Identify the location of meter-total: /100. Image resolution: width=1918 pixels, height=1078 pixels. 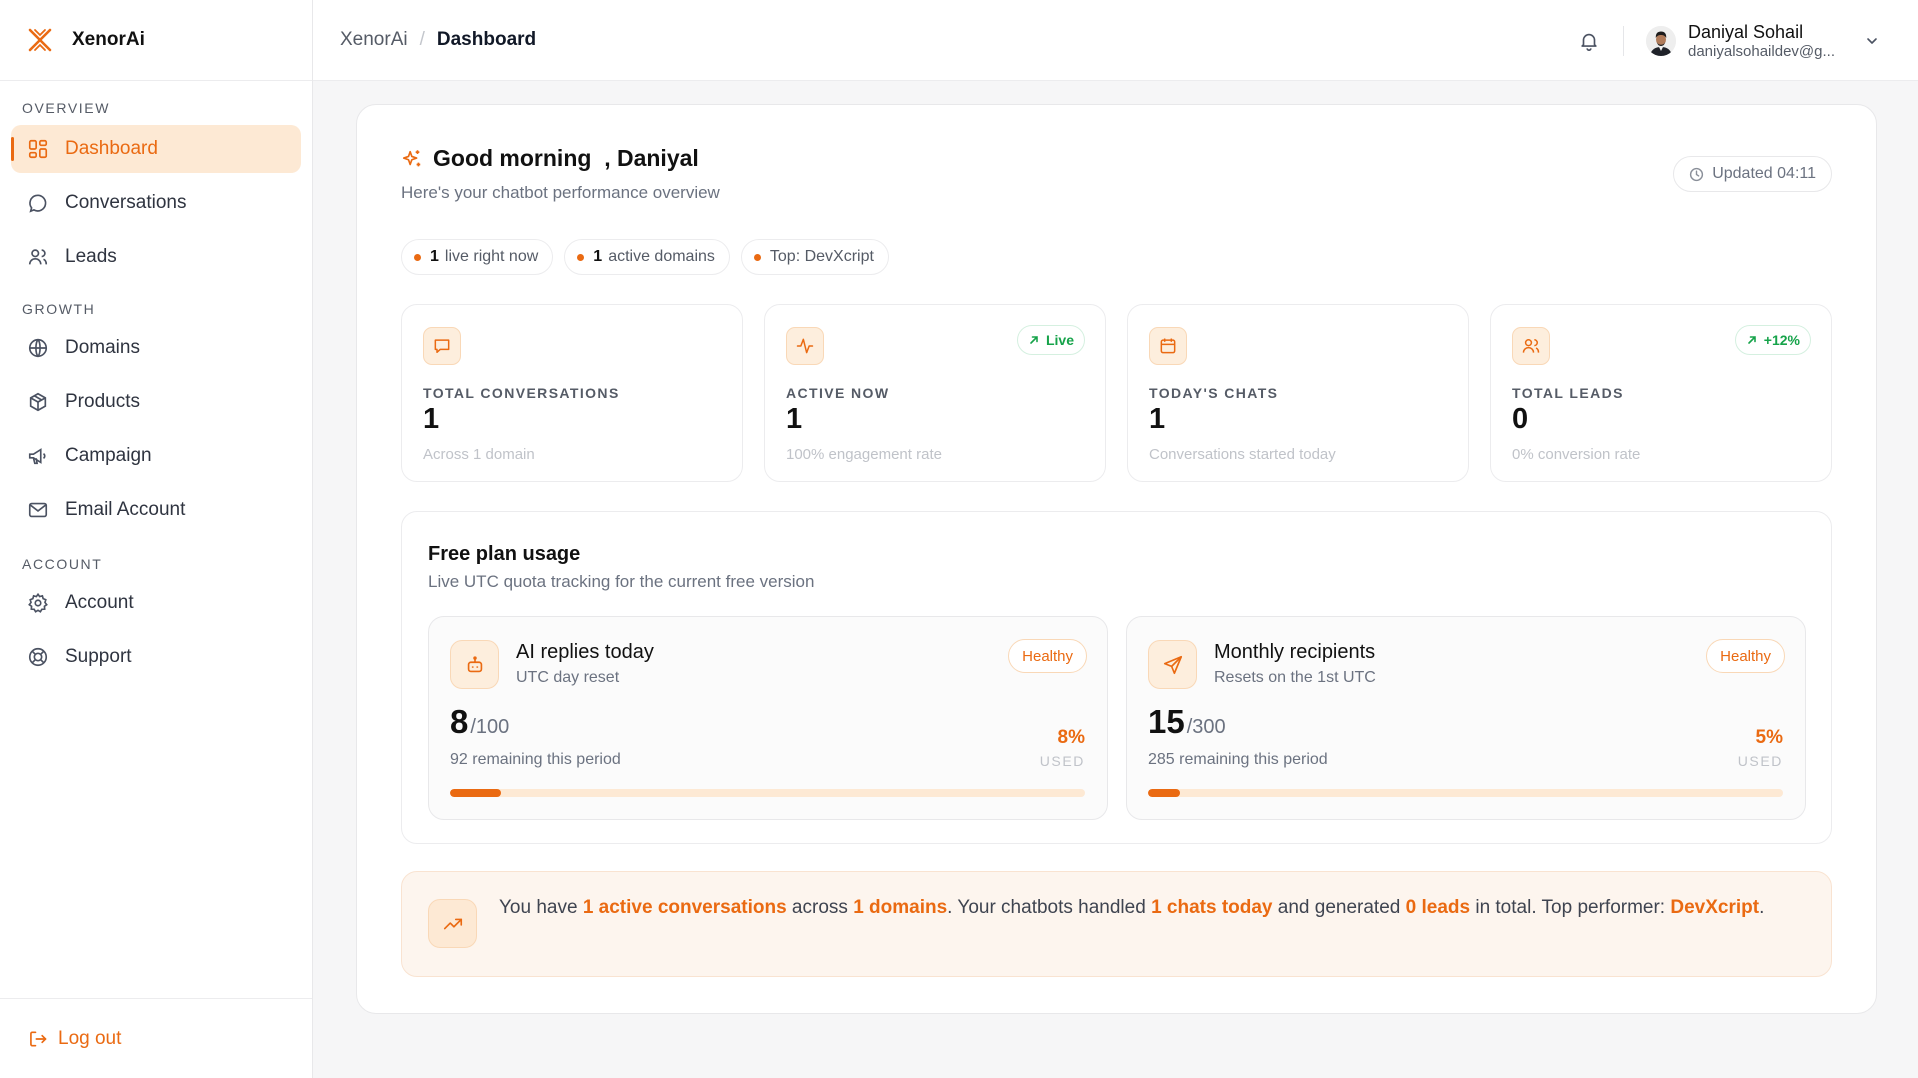
(490, 727).